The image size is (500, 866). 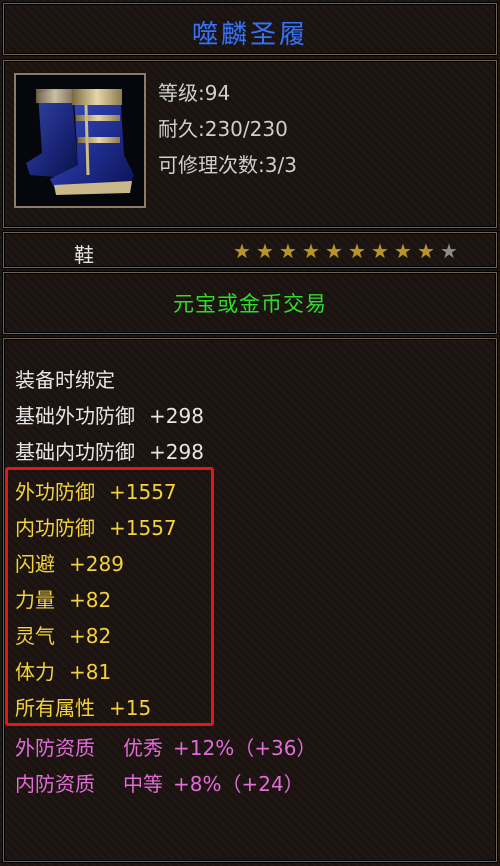 What do you see at coordinates (194, 93) in the screenshot?
I see `level-text: 等级:94` at bounding box center [194, 93].